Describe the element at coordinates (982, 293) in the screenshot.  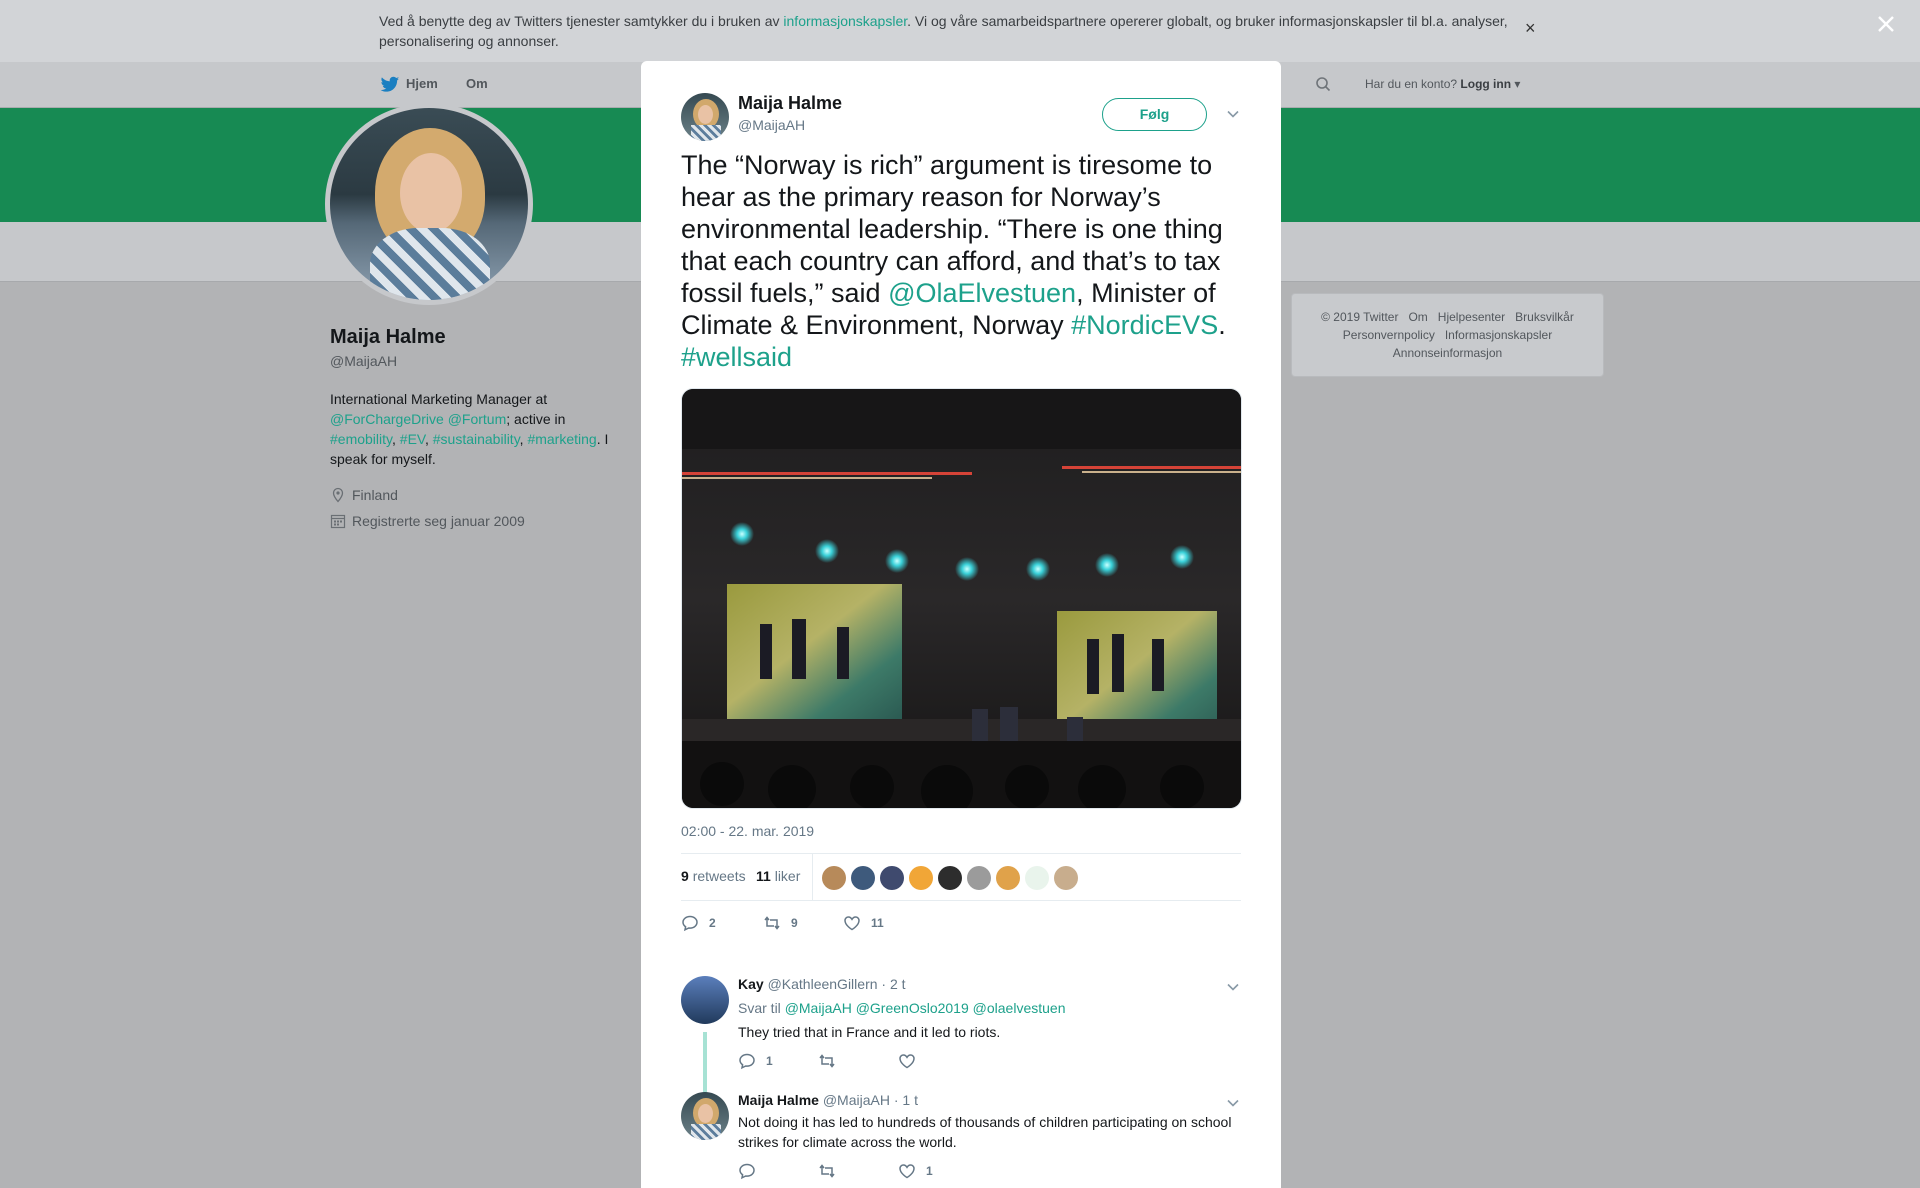
I see `tweet-mention-olaelvestuen: @OlaElvestuen` at that location.